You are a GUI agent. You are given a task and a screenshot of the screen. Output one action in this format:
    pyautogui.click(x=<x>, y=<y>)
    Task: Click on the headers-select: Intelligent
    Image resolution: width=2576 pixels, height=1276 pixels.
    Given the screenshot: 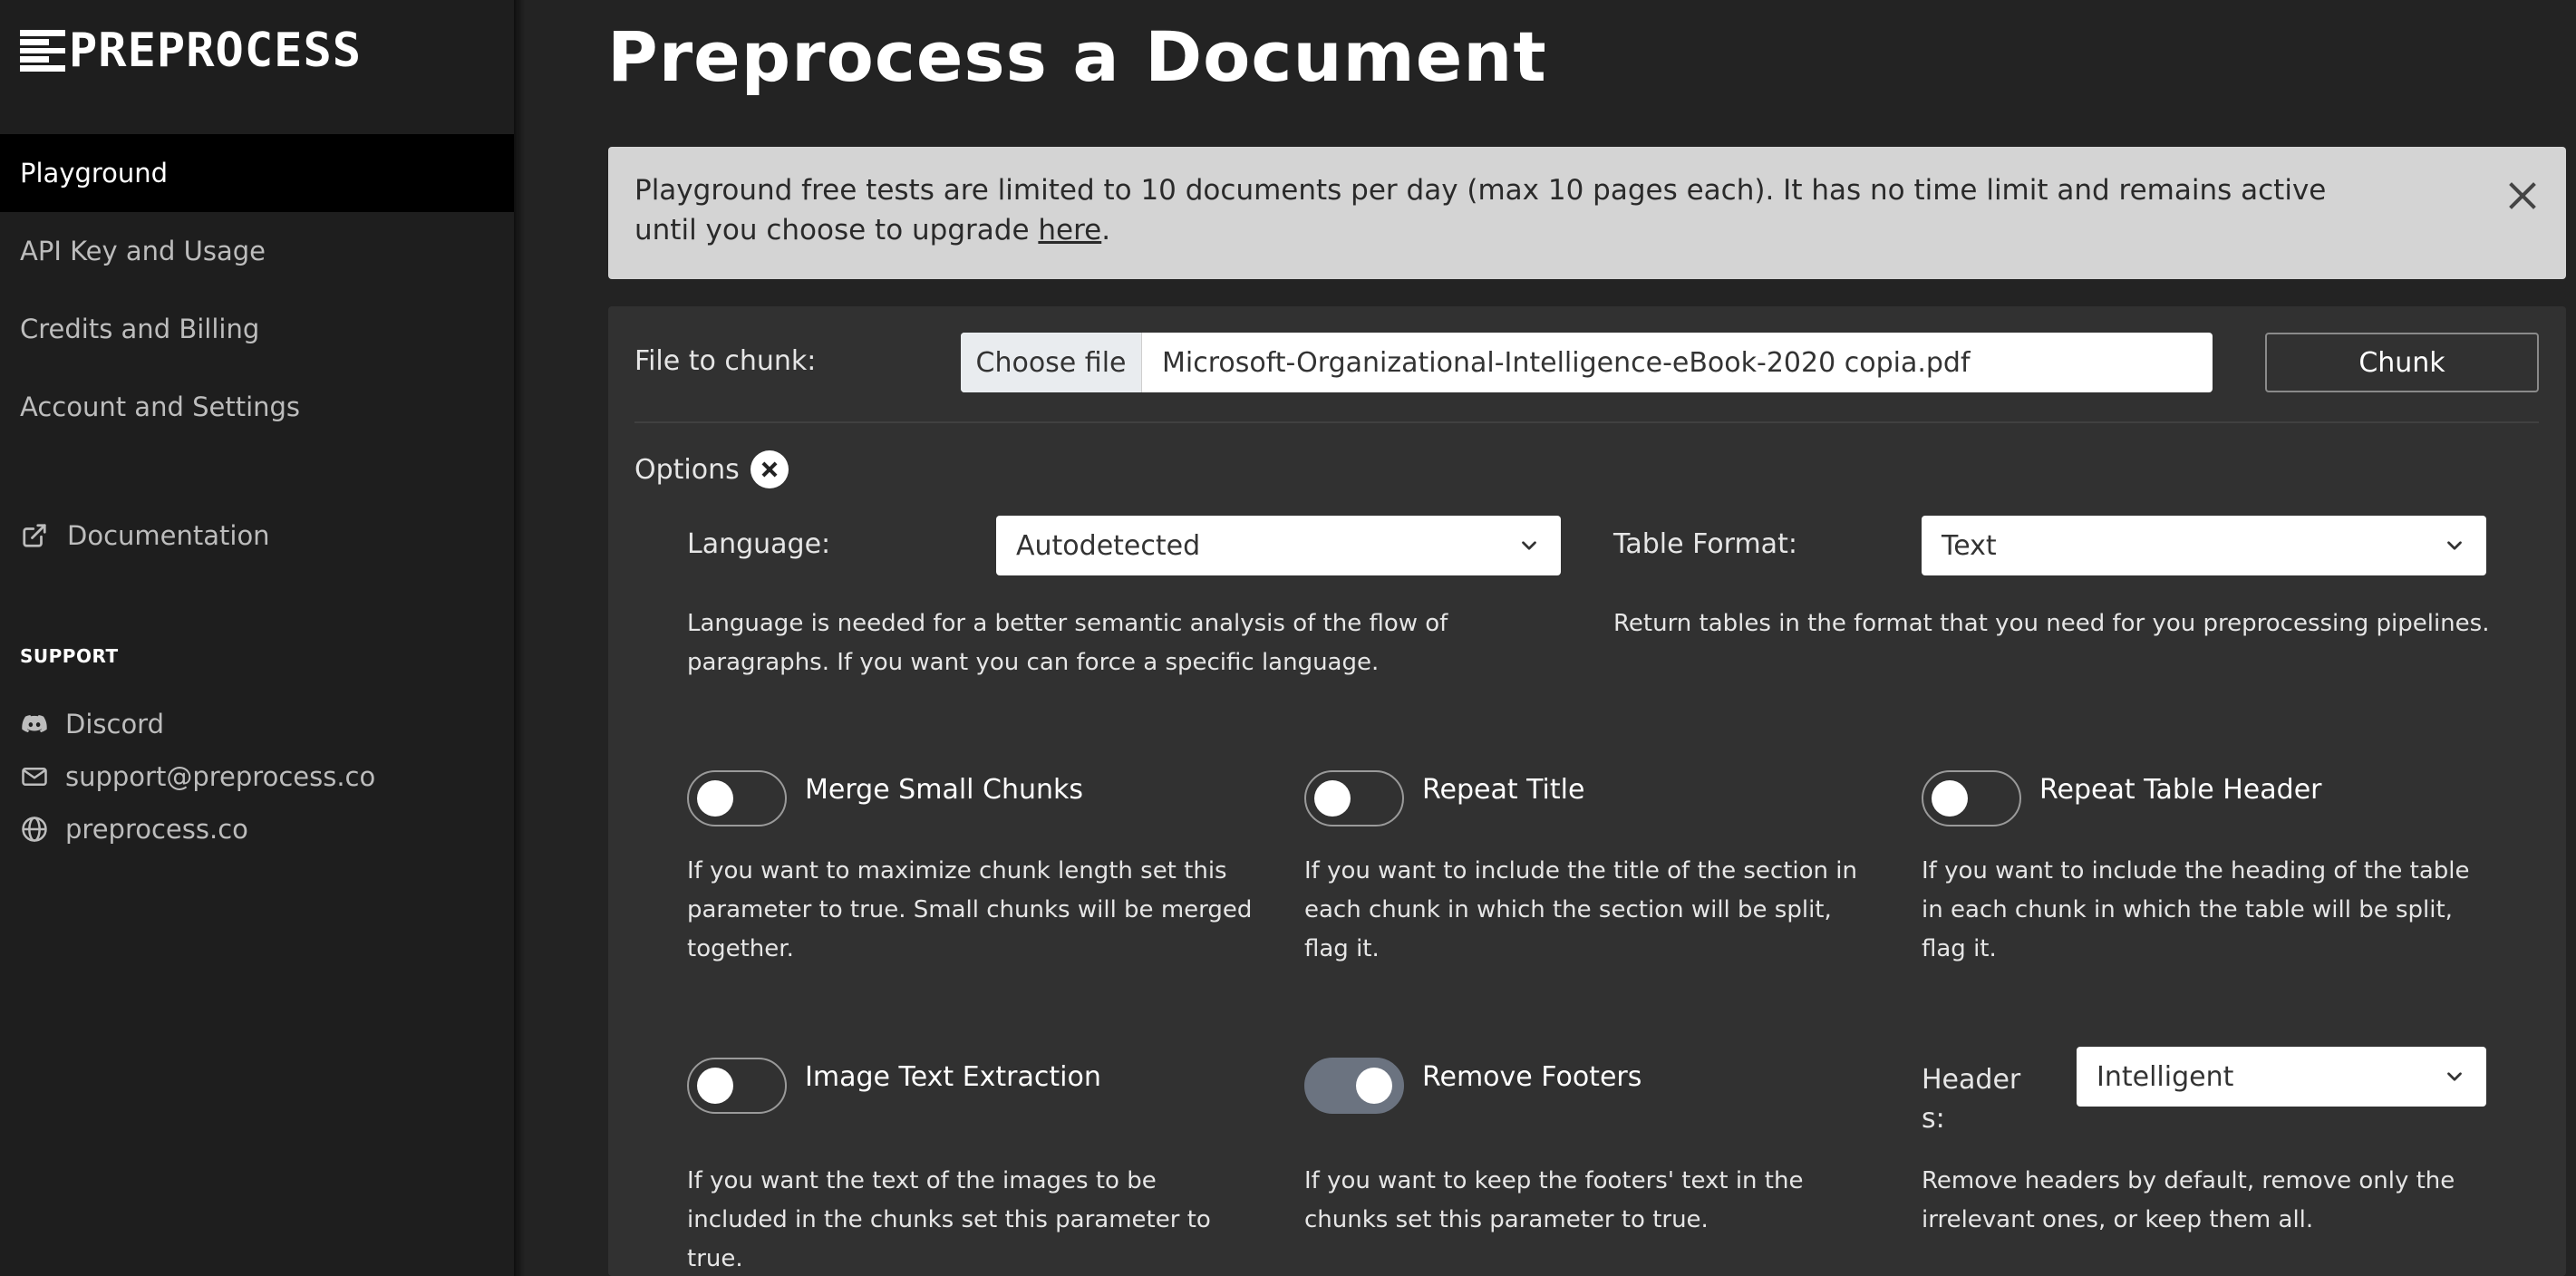 What is the action you would take?
    pyautogui.click(x=2281, y=1077)
    